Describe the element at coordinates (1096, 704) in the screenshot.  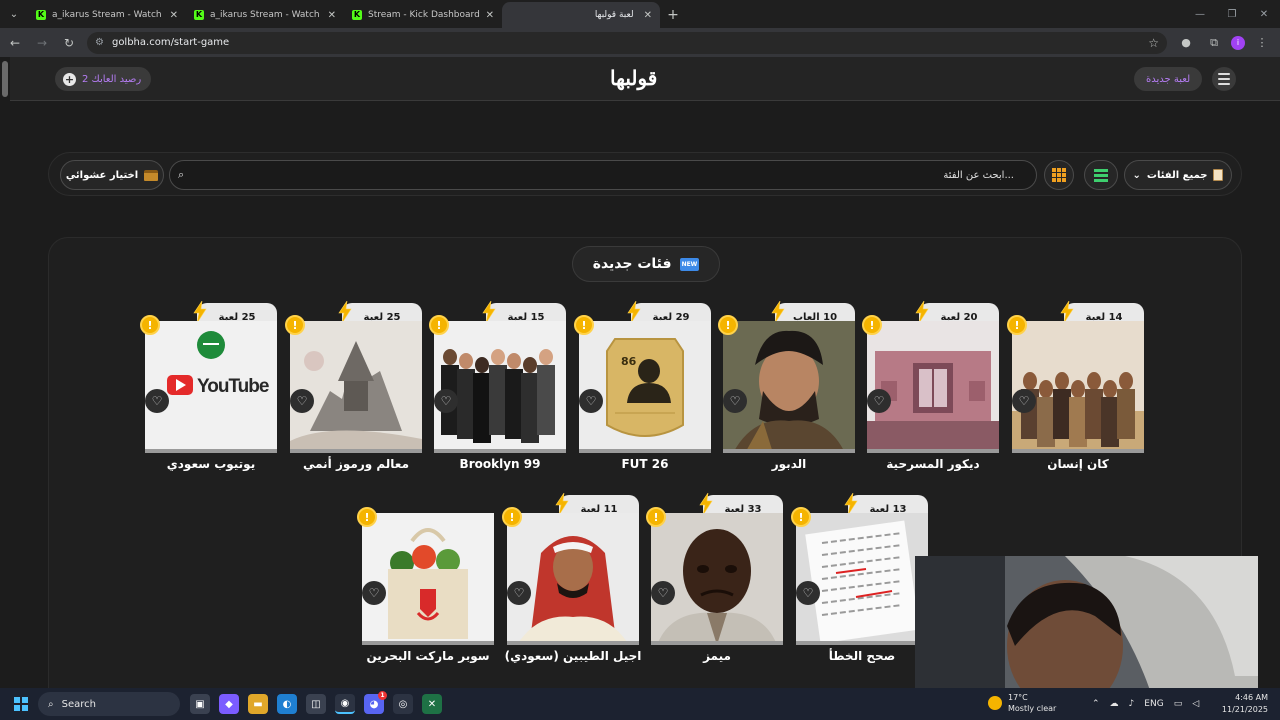
I see `tray-chevron-up-icon: ⌃` at that location.